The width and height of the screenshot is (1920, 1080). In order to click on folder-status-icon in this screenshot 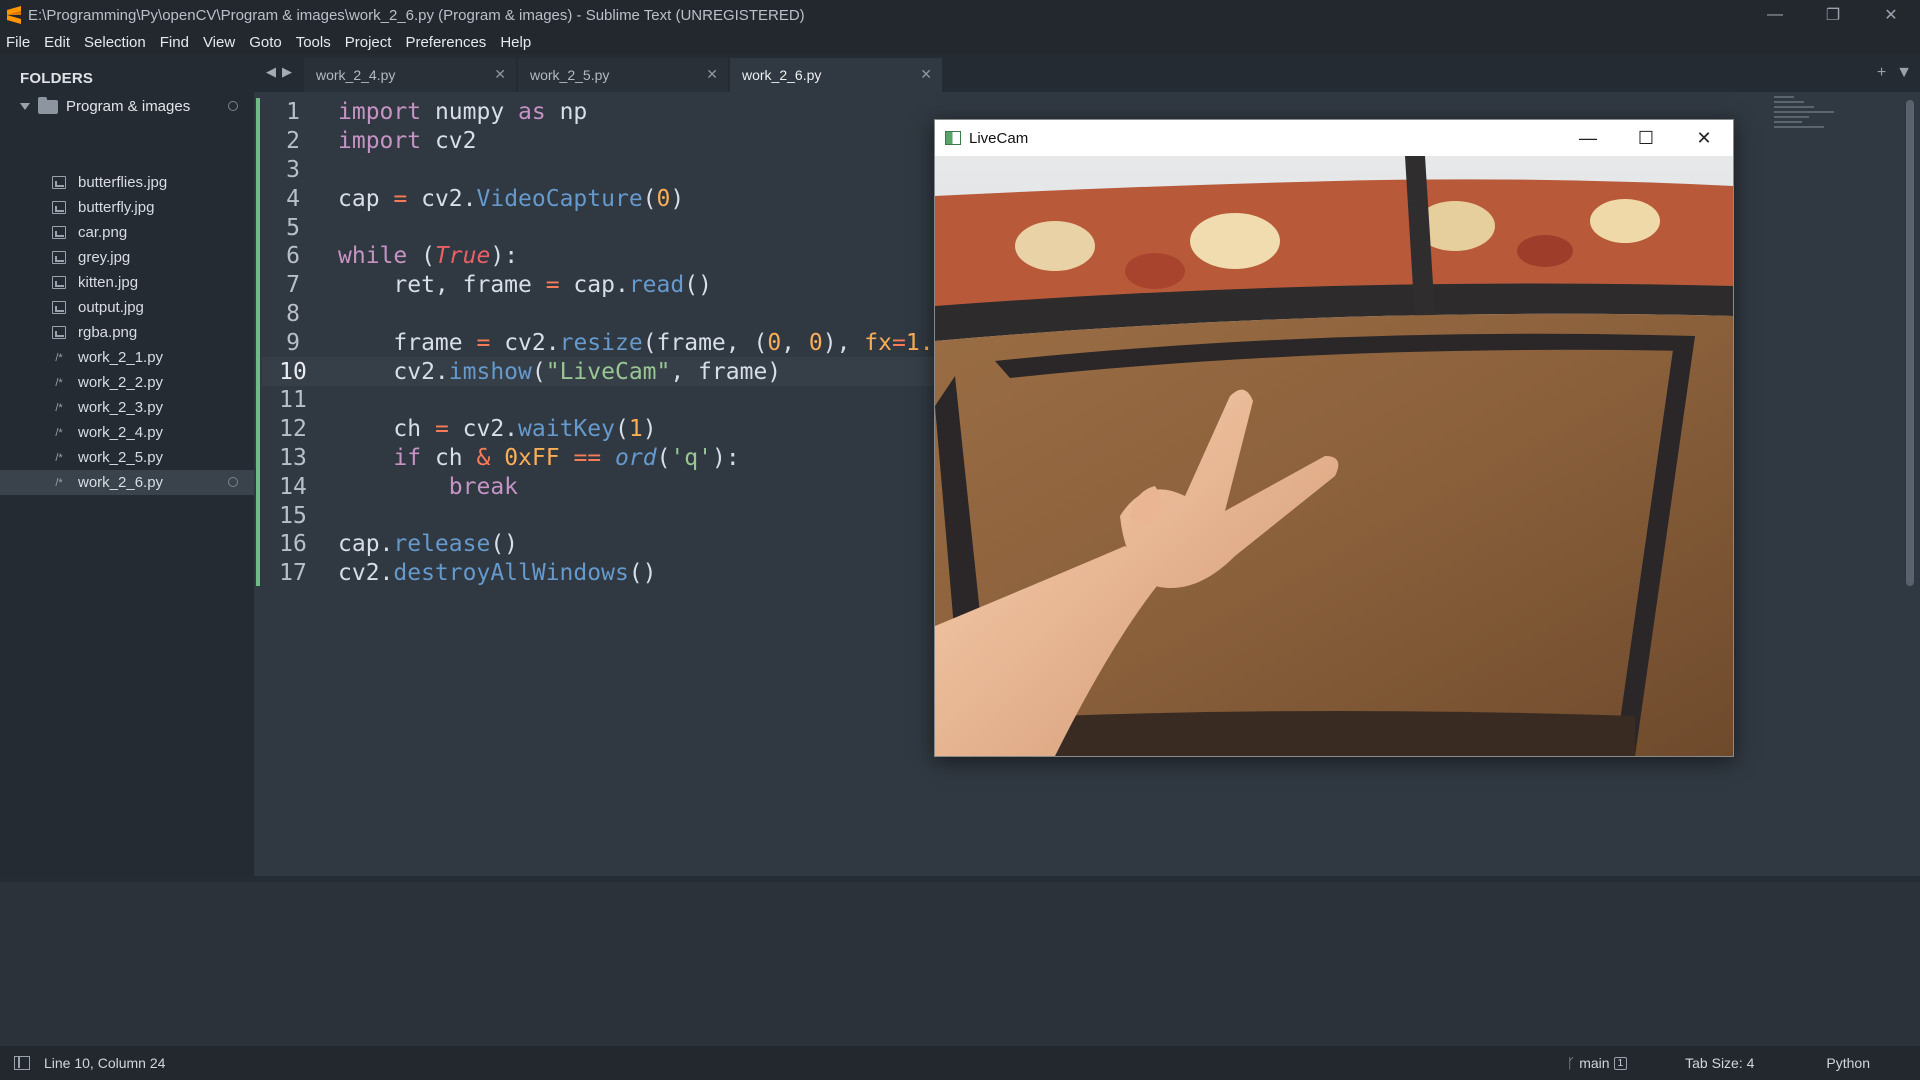, I will do `click(233, 106)`.